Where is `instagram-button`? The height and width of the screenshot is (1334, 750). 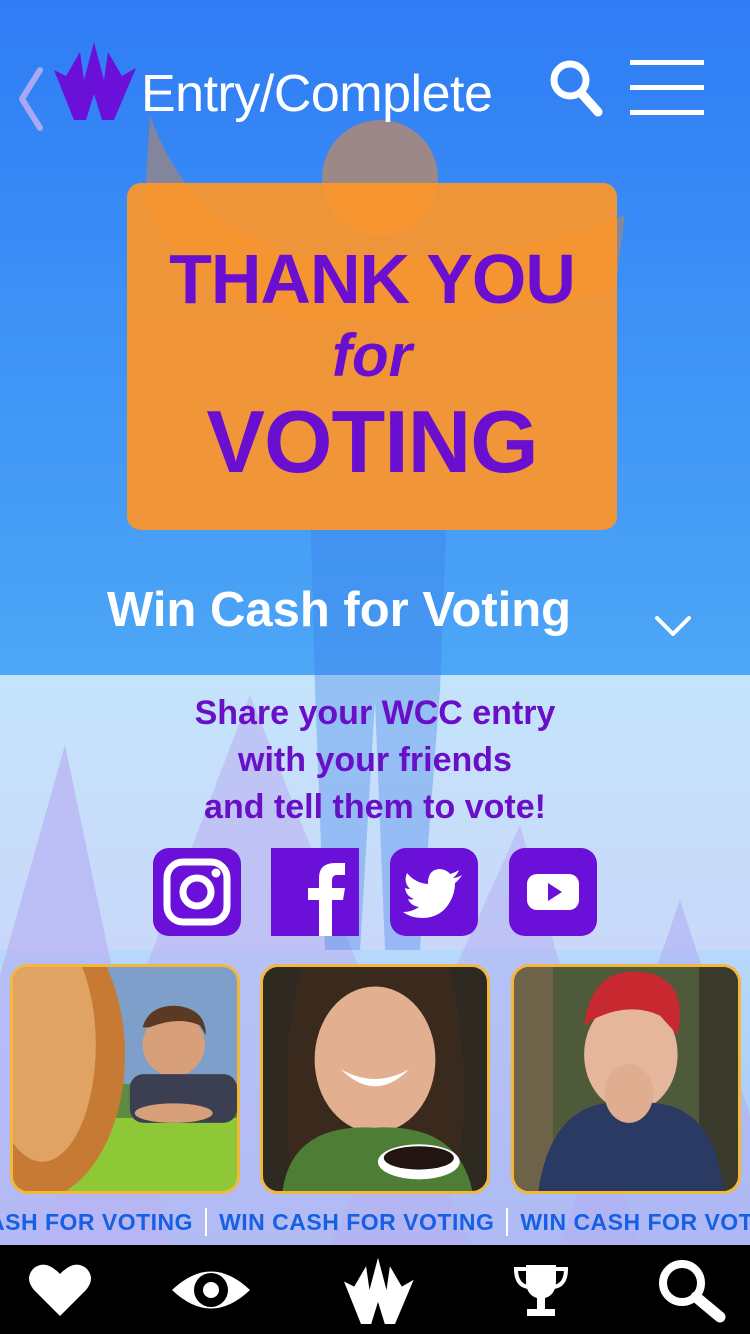
instagram-button is located at coordinates (197, 892).